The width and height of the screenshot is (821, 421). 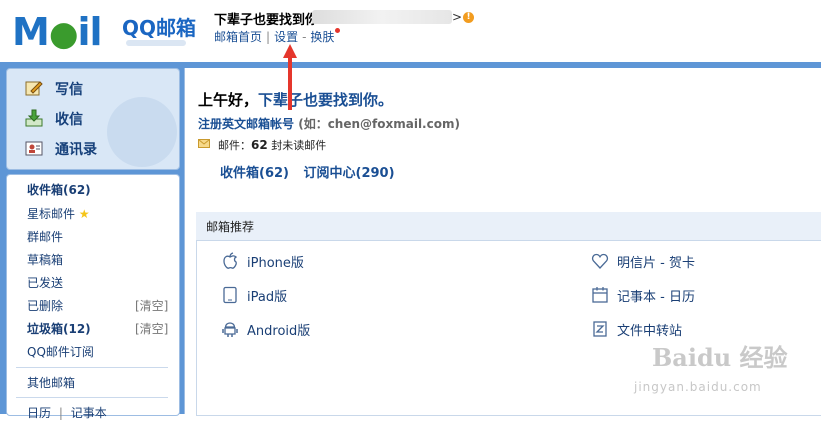 I want to click on greeting-name: 下辈子也要找到你。, so click(x=325, y=100).